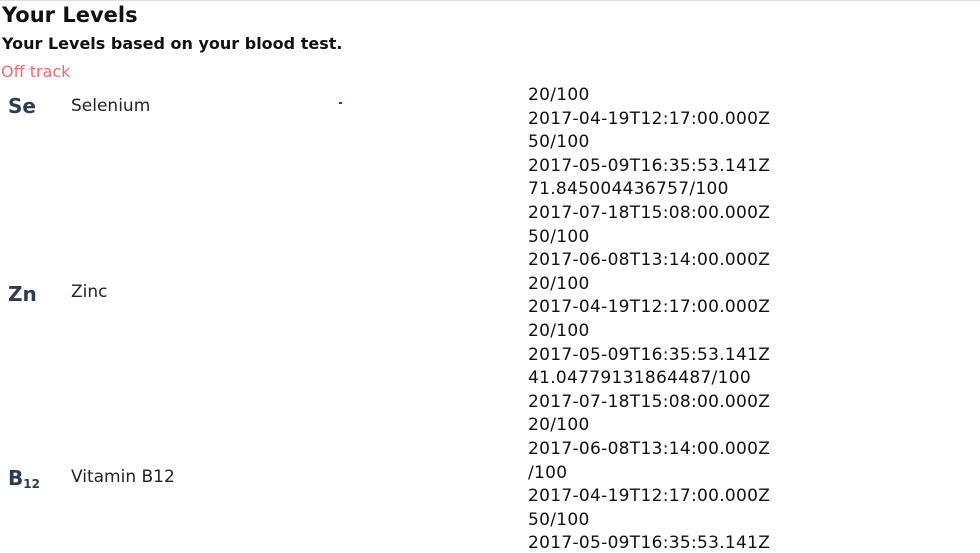 This screenshot has width=980, height=553. What do you see at coordinates (16, 478) in the screenshot?
I see `symbol-text: B` at bounding box center [16, 478].